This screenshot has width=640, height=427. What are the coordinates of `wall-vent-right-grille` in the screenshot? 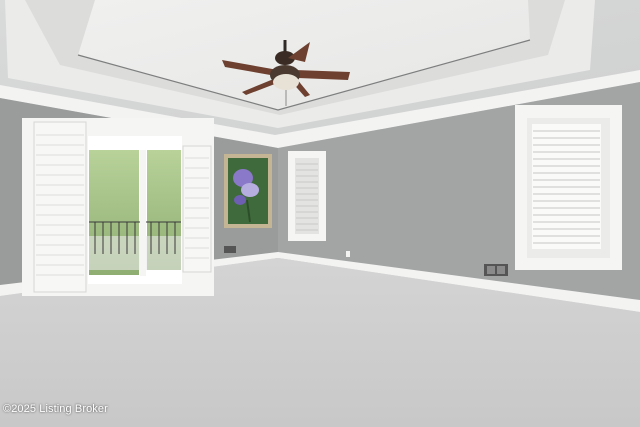 It's located at (491, 270).